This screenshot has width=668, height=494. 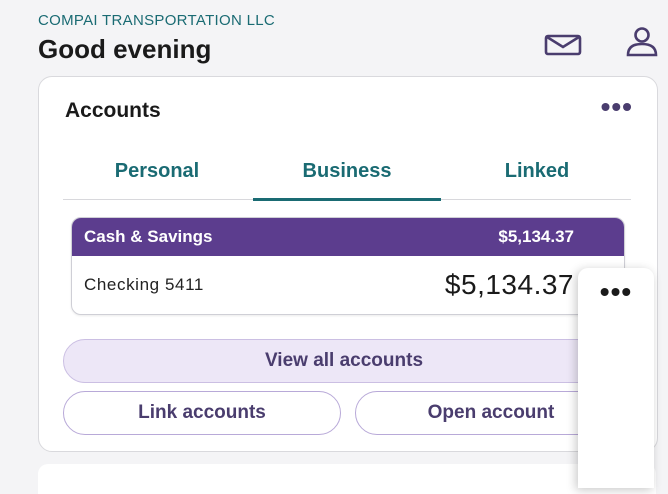 What do you see at coordinates (616, 292) in the screenshot?
I see `overflow-more-icon: •••` at bounding box center [616, 292].